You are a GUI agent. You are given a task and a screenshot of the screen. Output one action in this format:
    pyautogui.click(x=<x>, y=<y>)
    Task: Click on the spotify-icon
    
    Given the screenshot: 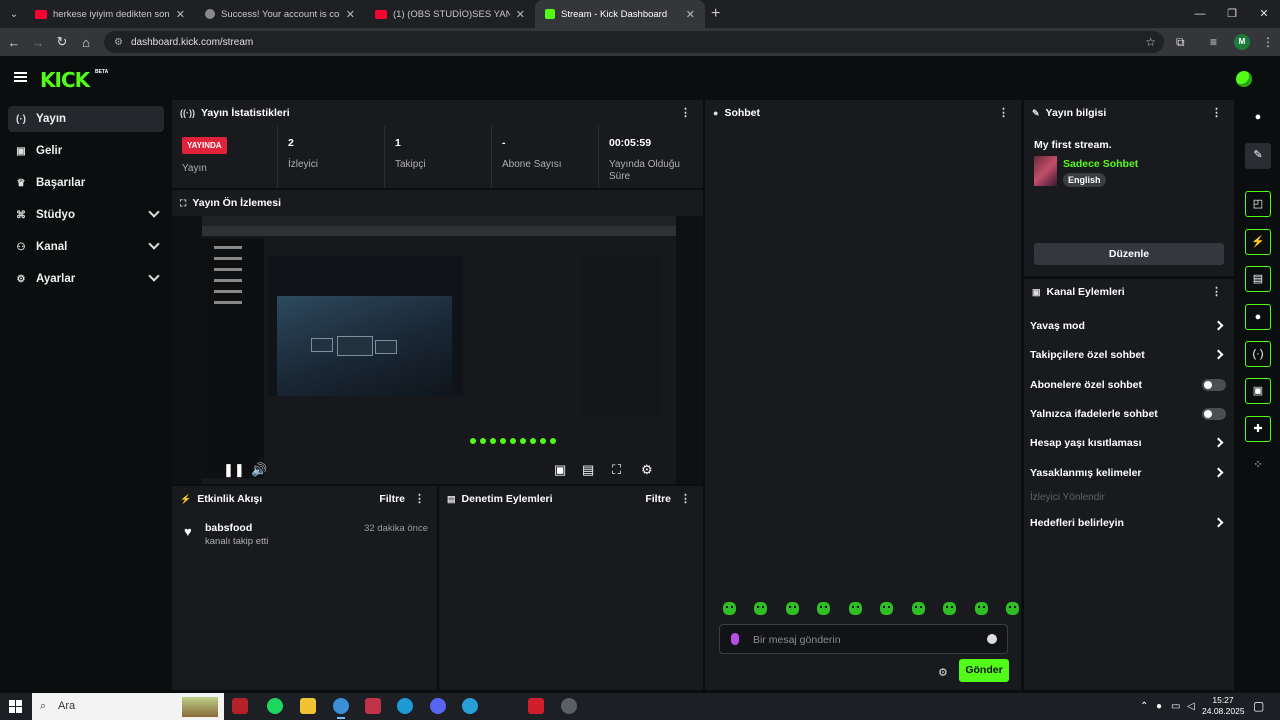 What is the action you would take?
    pyautogui.click(x=275, y=706)
    